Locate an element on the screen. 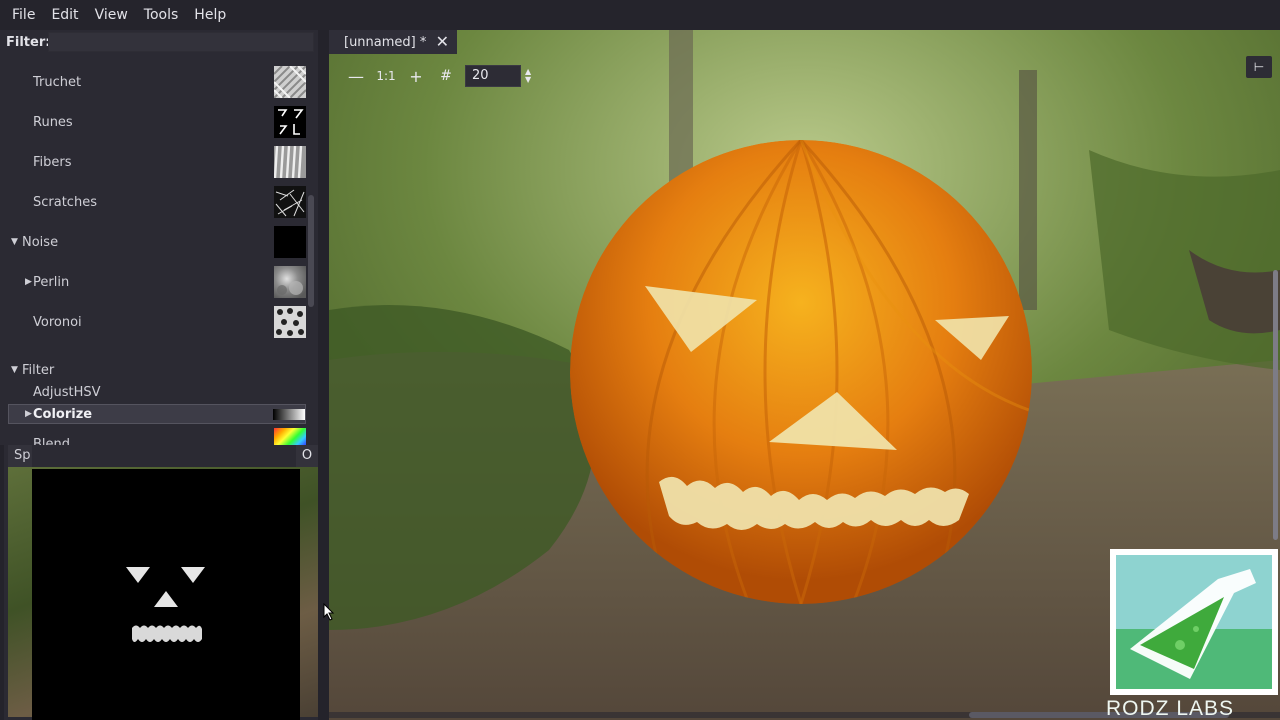  menu-edit: Edit is located at coordinates (64, 15).